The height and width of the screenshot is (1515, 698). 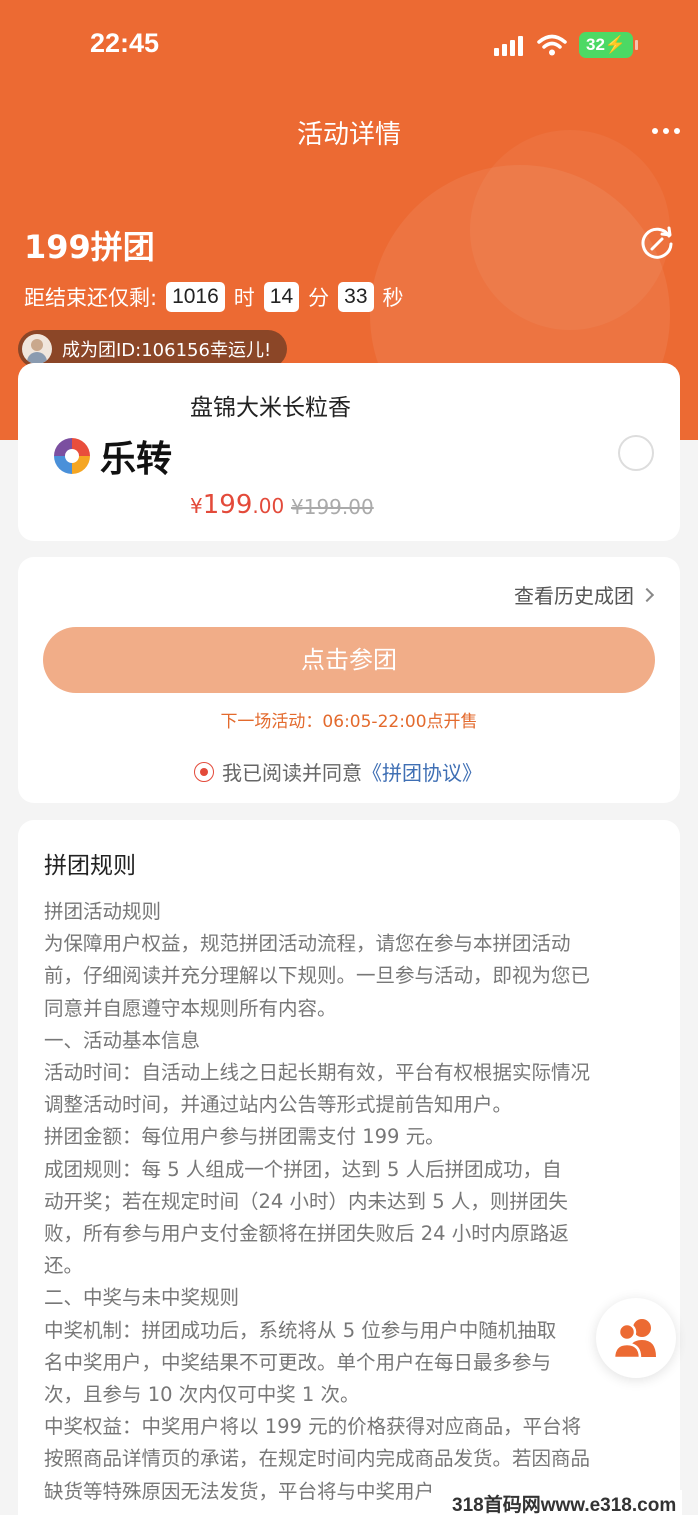 I want to click on logo-text: 乐转, so click(x=136, y=459).